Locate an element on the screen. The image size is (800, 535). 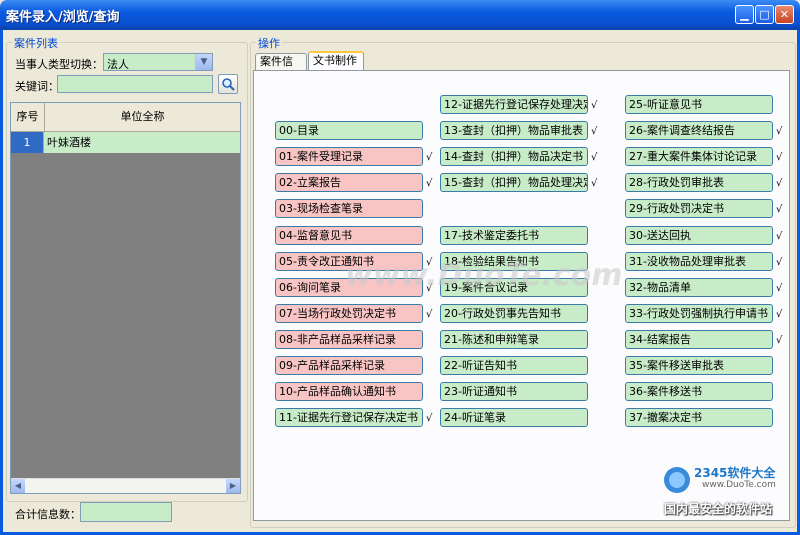
maximize-icon: □ is located at coordinates (764, 14).